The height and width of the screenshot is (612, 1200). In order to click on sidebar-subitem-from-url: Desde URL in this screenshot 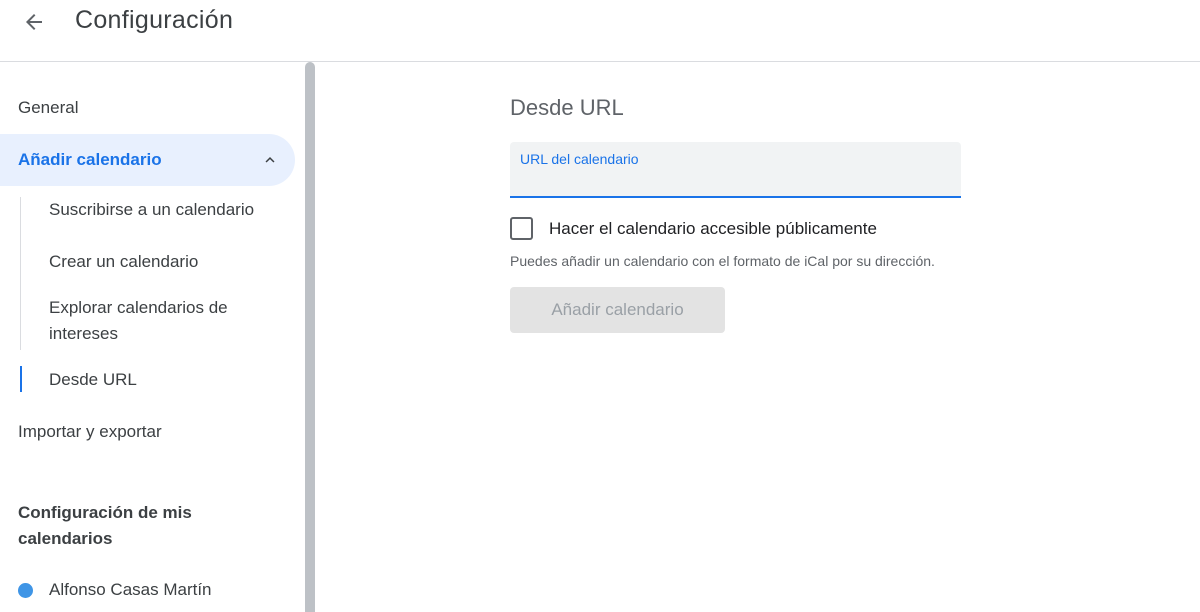, I will do `click(147, 380)`.